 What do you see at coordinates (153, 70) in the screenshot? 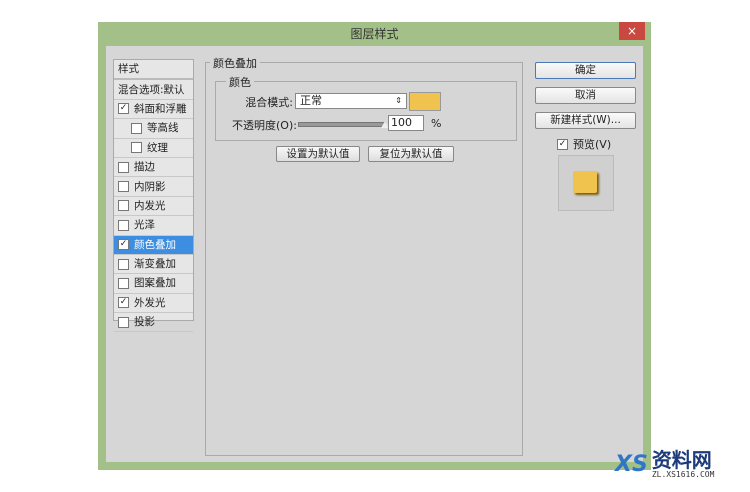
I see `styles-header: 样式` at bounding box center [153, 70].